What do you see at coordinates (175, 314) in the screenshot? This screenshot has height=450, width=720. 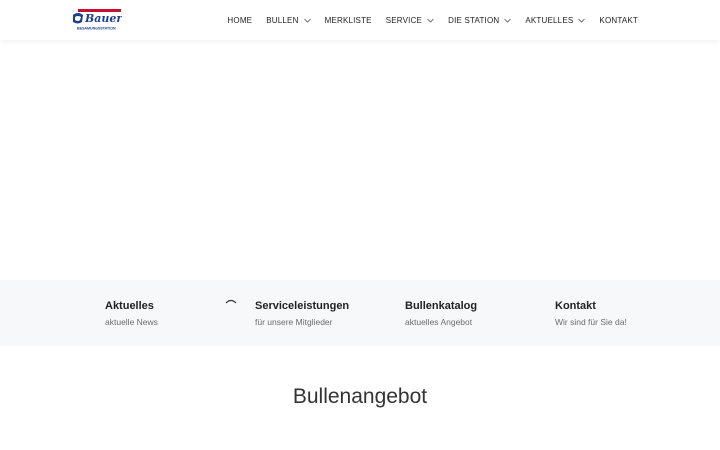 I see `feature-aktuelles: Aktuelles aktuelle News` at bounding box center [175, 314].